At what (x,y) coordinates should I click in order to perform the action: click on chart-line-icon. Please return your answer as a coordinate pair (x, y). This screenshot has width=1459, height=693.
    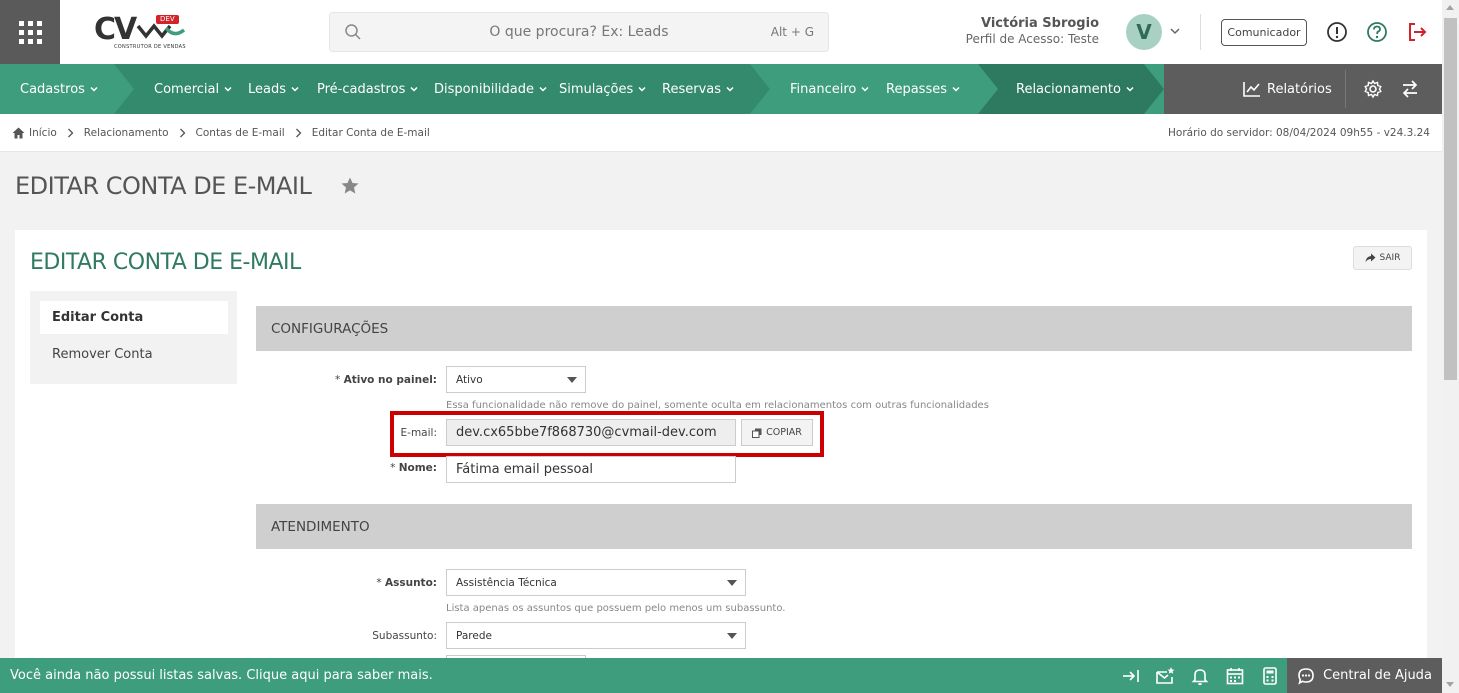
    Looking at the image, I should click on (1251, 89).